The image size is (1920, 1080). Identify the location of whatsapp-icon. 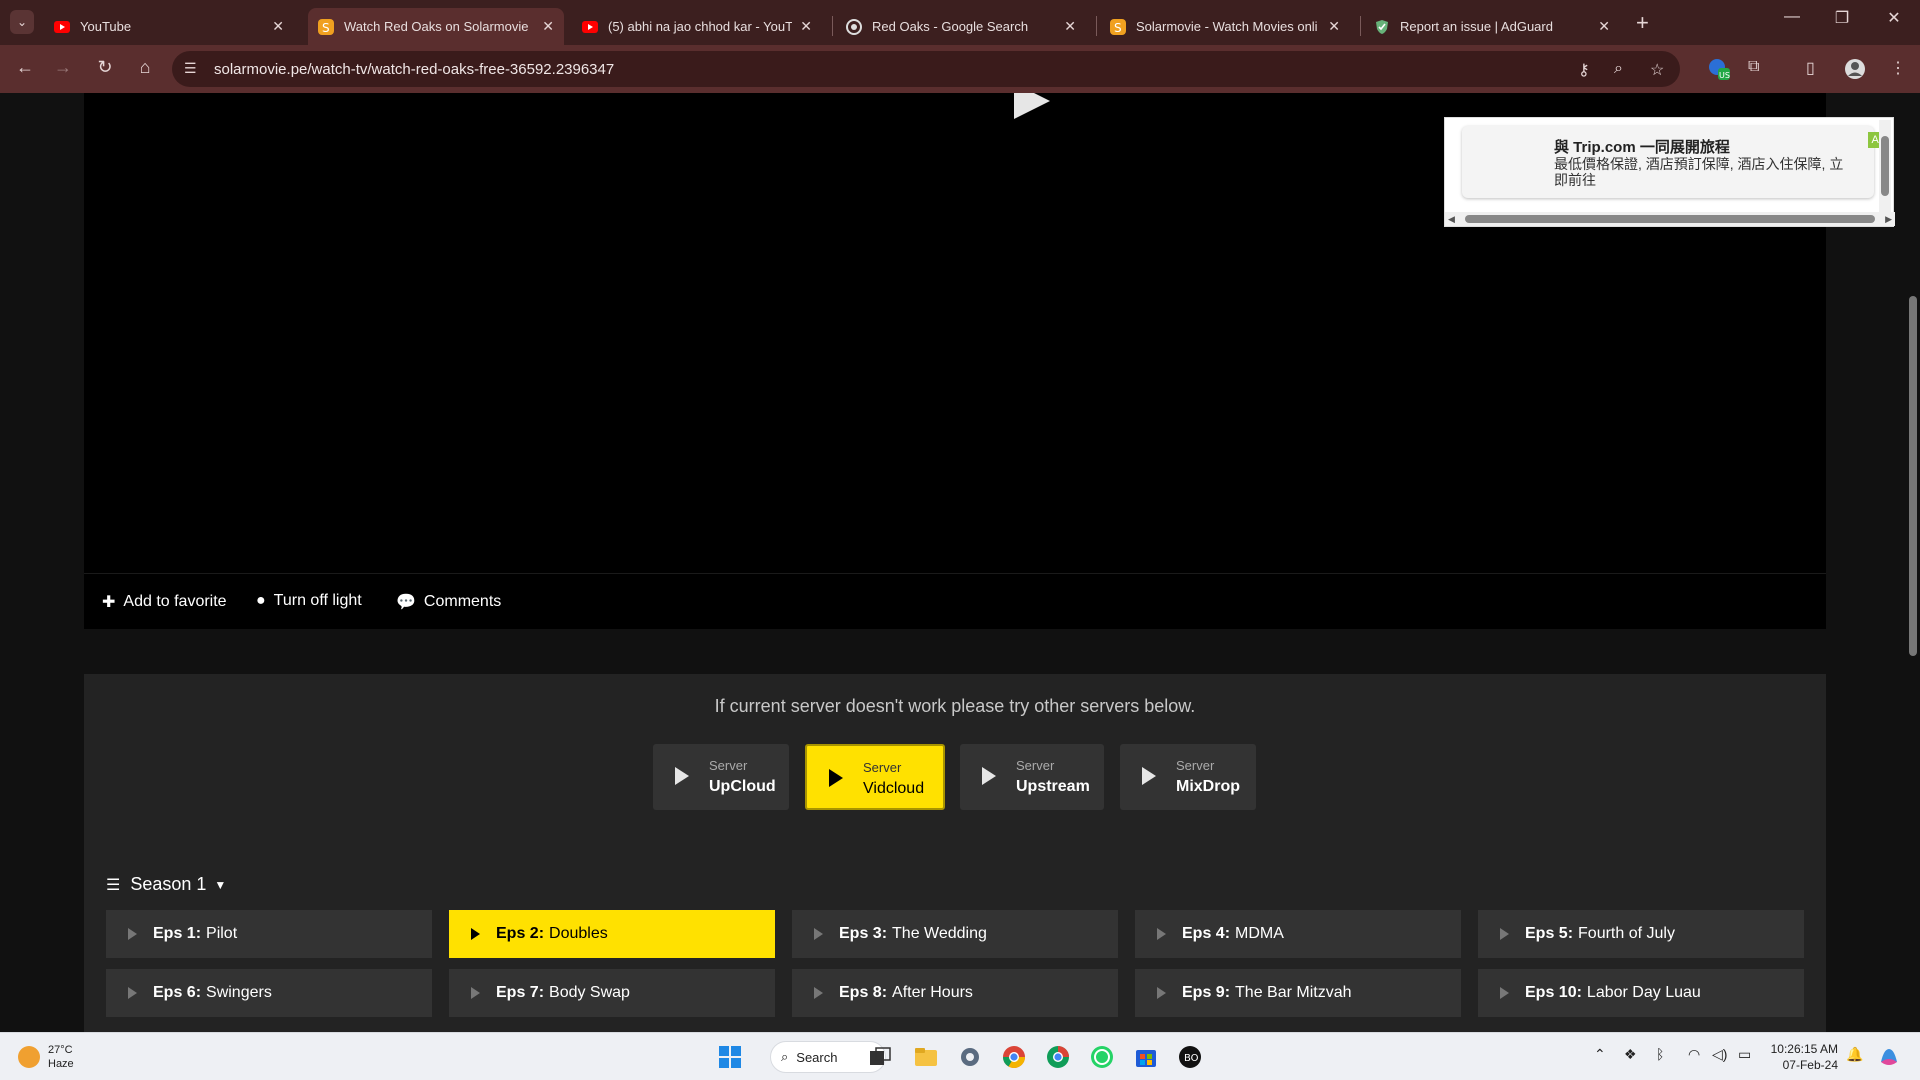
(1102, 1057).